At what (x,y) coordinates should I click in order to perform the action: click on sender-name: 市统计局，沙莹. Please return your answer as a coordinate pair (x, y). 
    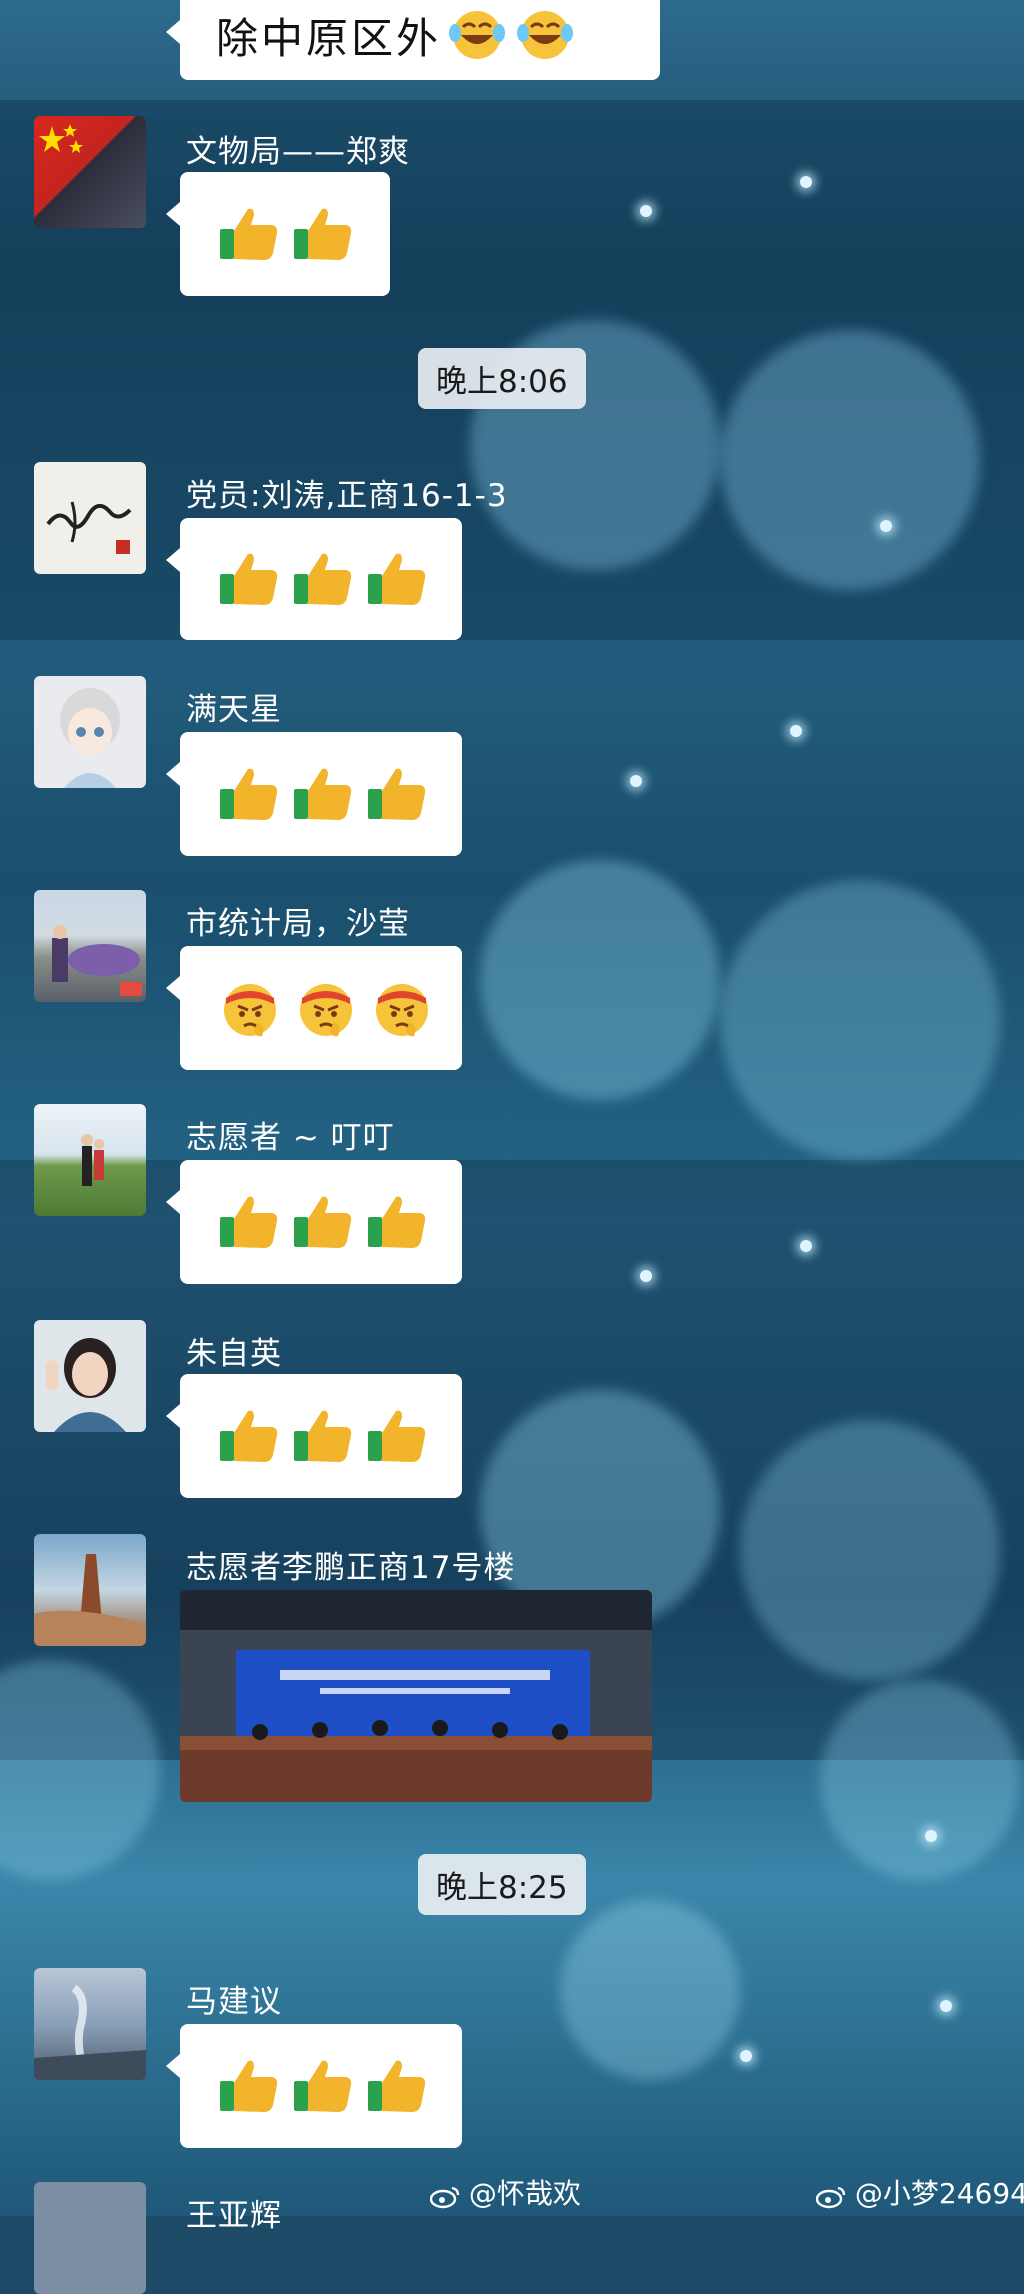
    Looking at the image, I should click on (298, 924).